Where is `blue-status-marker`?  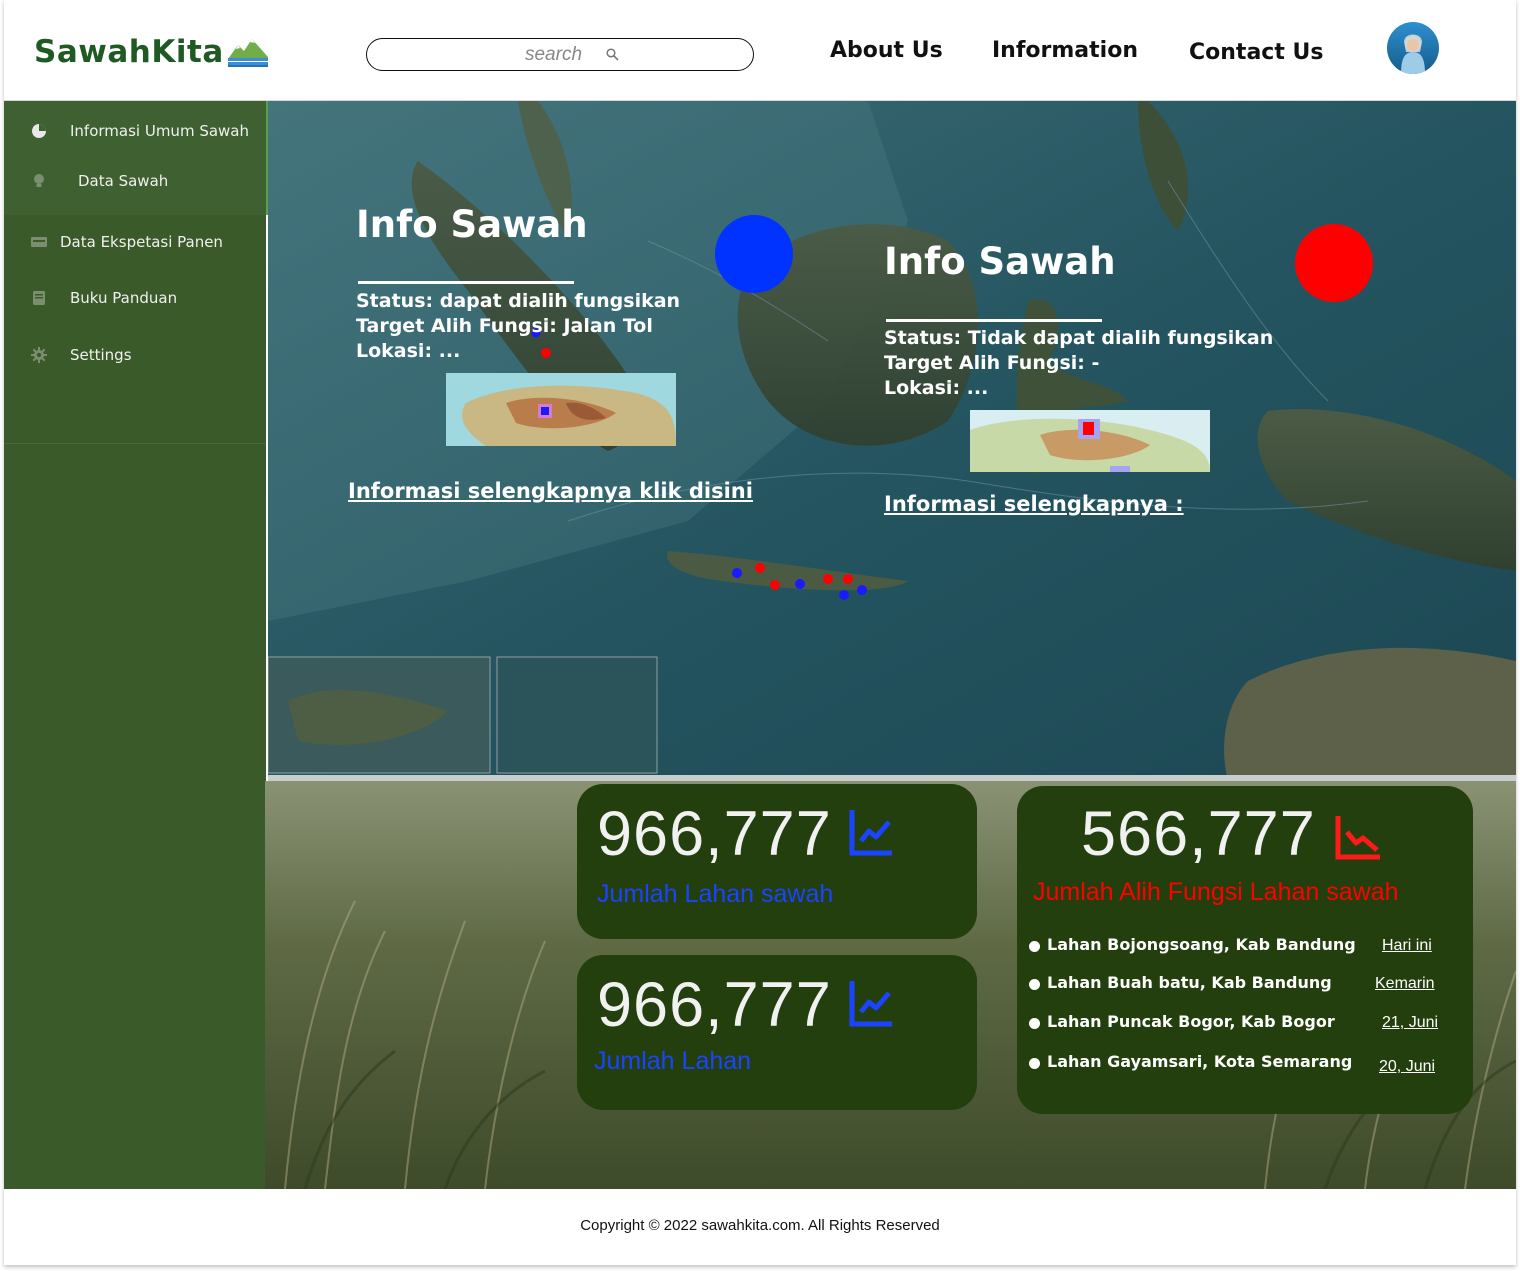 blue-status-marker is located at coordinates (754, 254).